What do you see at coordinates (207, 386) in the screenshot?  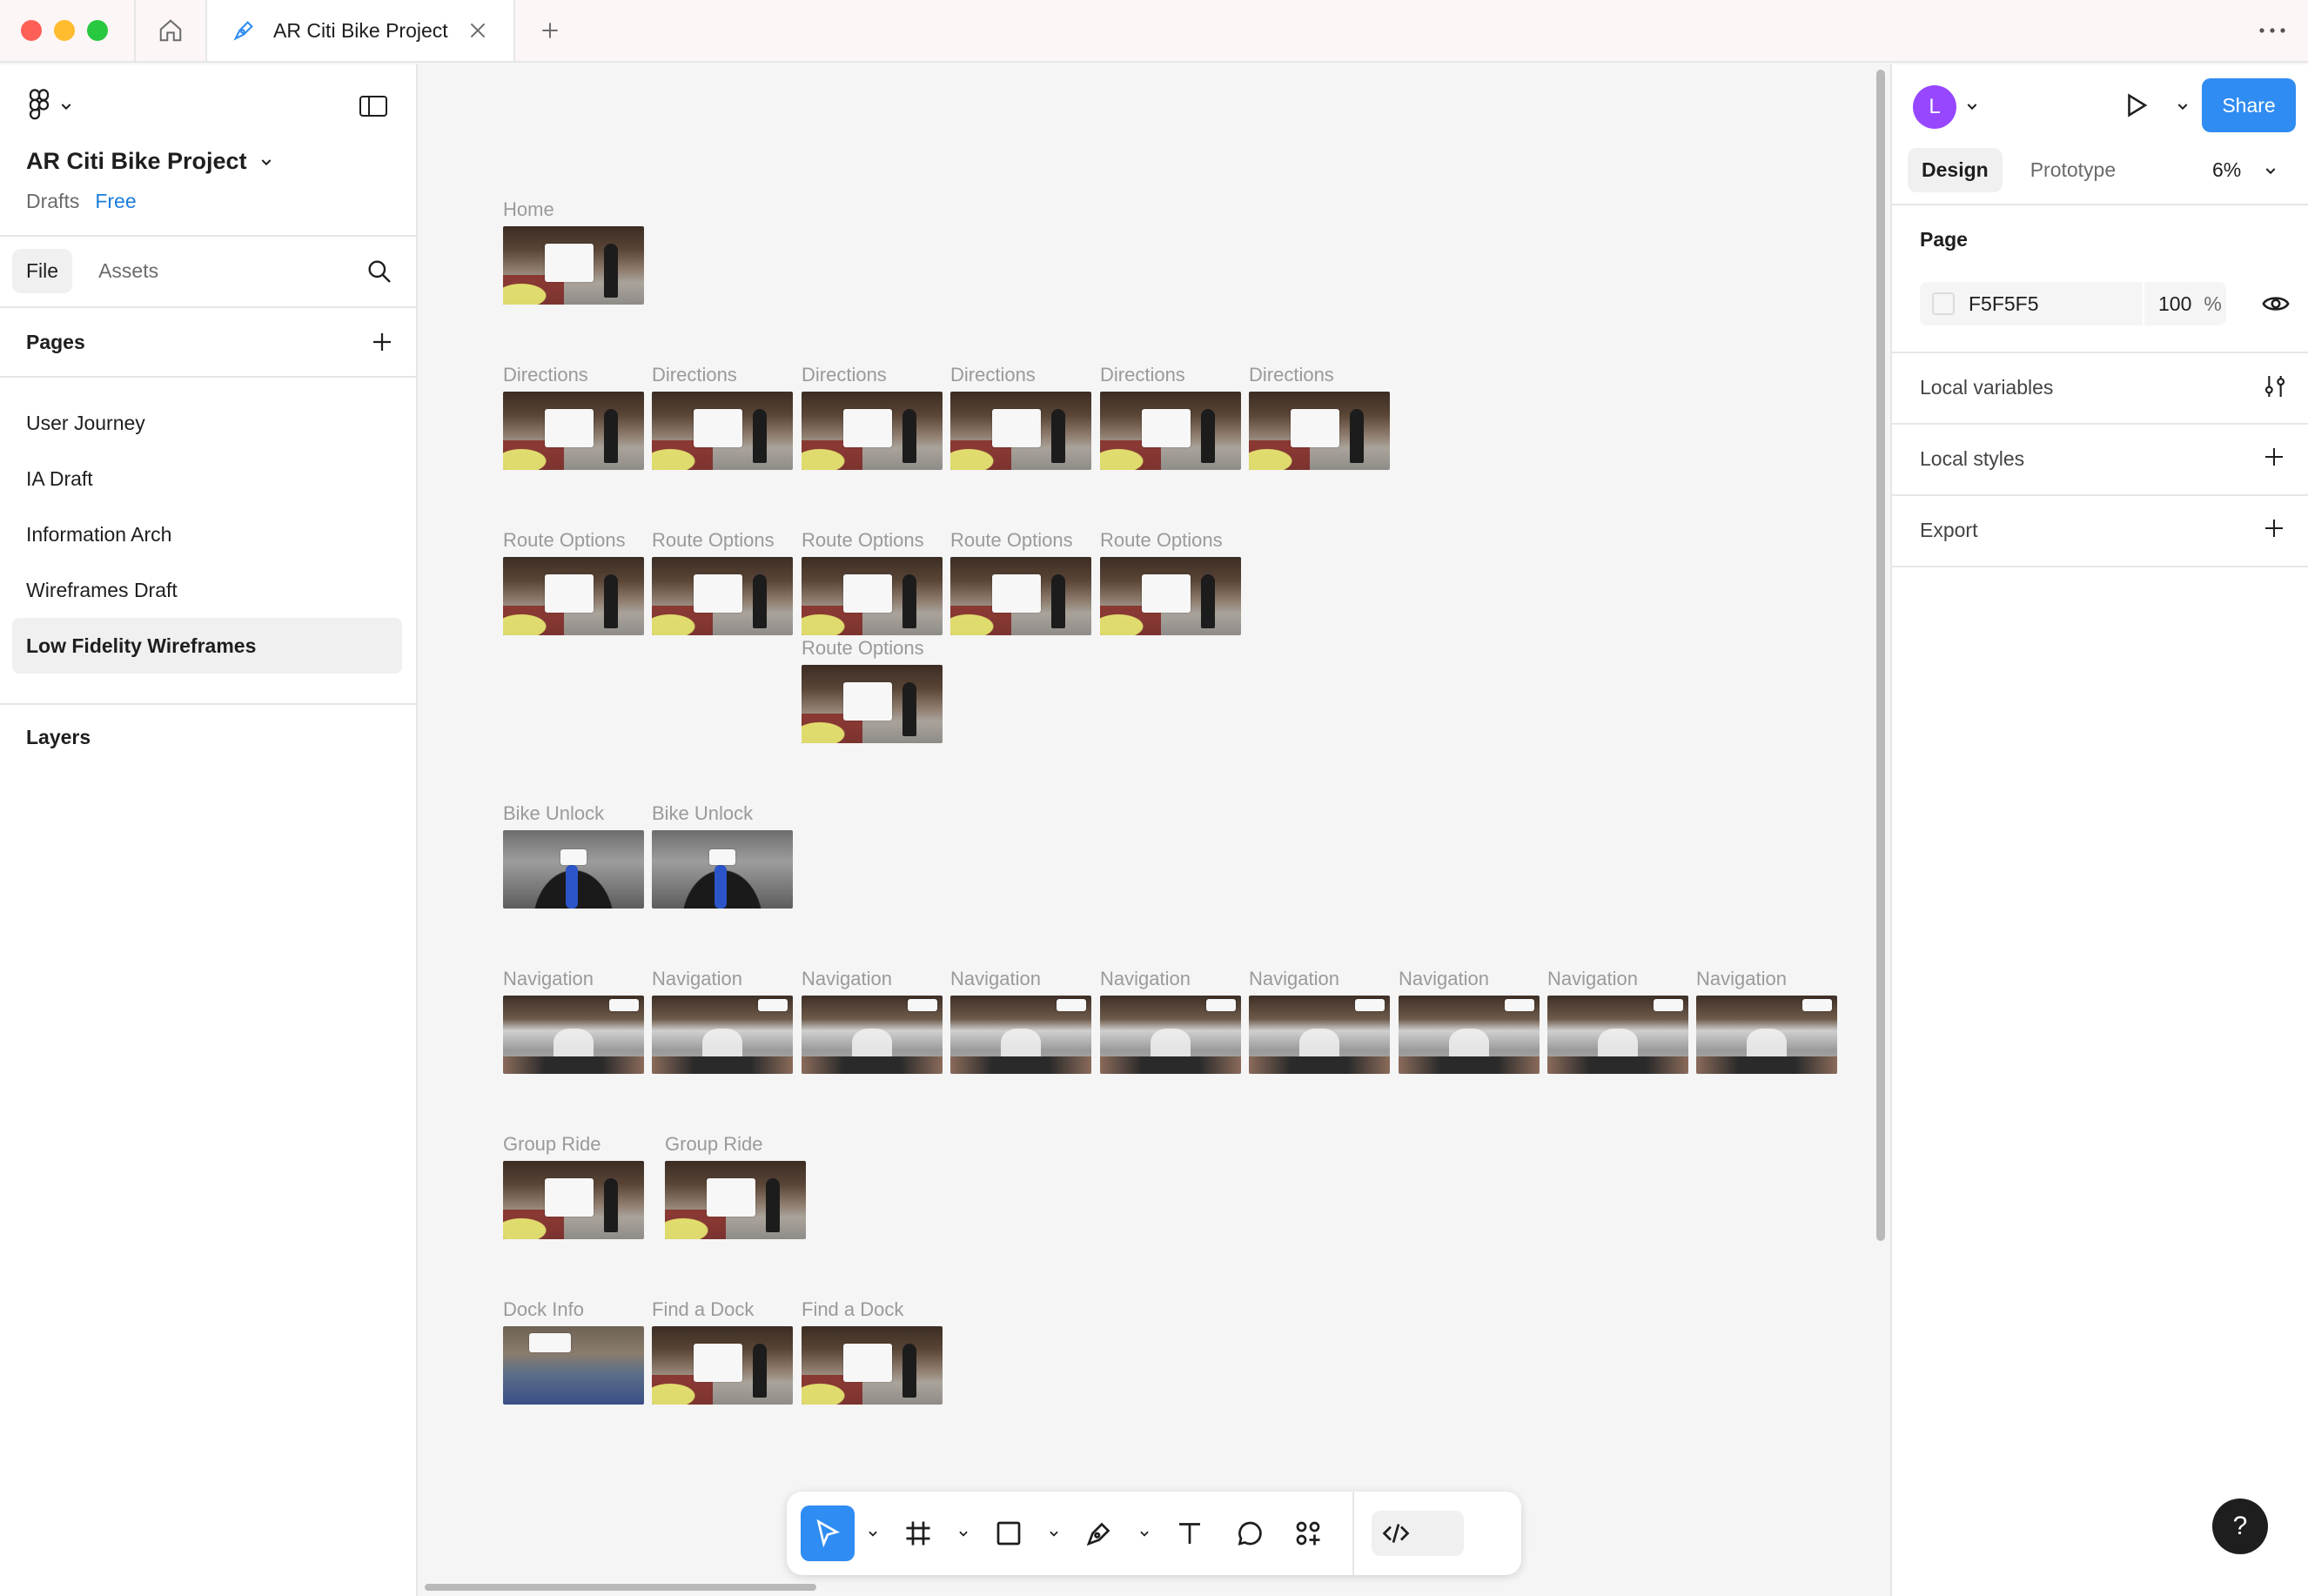 I see `page-item: Persona` at bounding box center [207, 386].